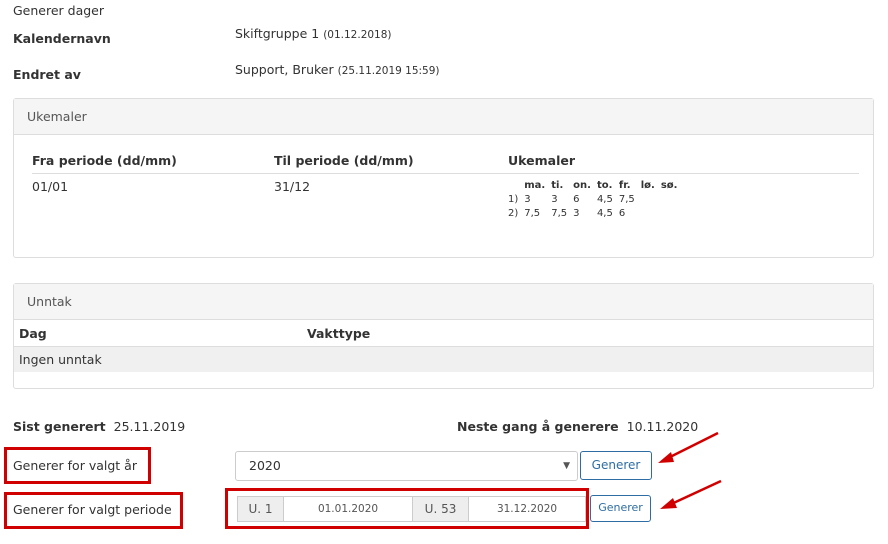  What do you see at coordinates (647, 185) in the screenshot?
I see `day-header: lø.` at bounding box center [647, 185].